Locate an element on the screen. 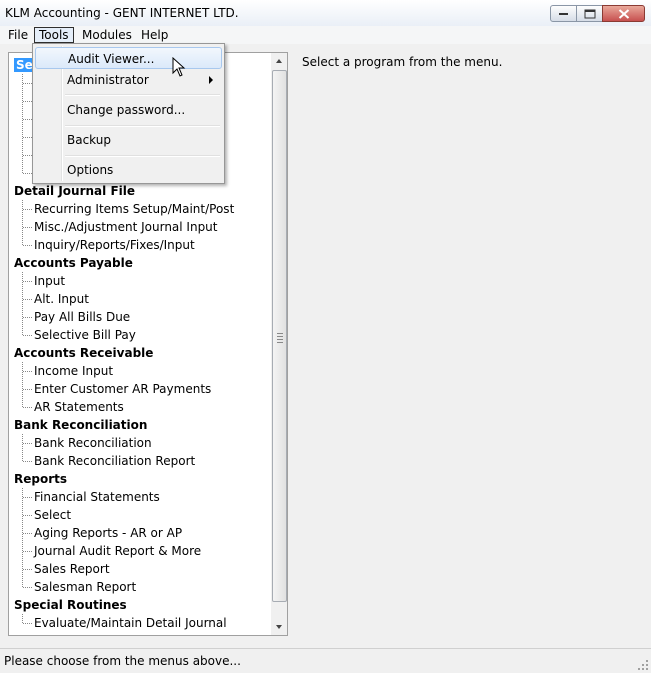 The width and height of the screenshot is (651, 673). tree-item: Inquiry/Reports/Fixes/Input is located at coordinates (114, 245).